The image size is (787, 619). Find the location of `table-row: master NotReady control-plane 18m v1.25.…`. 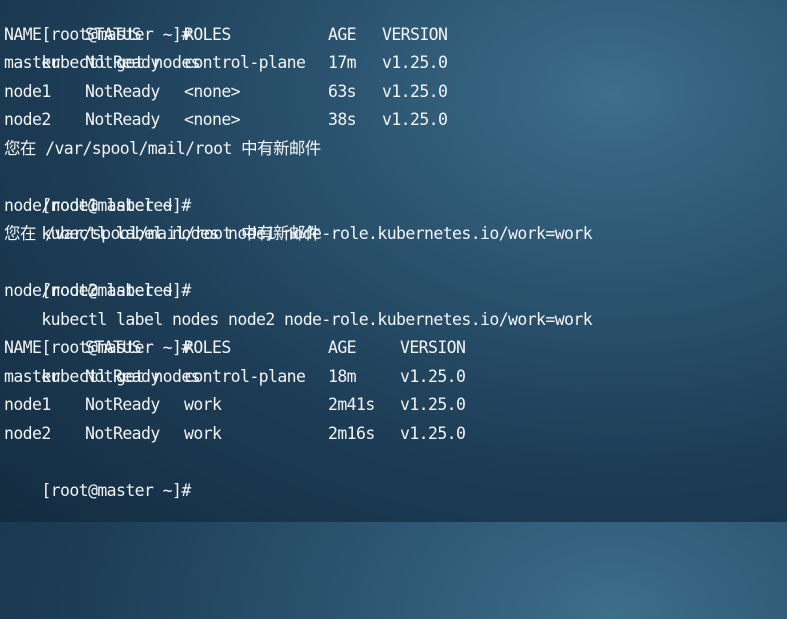

table-row: master NotReady control-plane 18m v1.25.… is located at coordinates (394, 377).